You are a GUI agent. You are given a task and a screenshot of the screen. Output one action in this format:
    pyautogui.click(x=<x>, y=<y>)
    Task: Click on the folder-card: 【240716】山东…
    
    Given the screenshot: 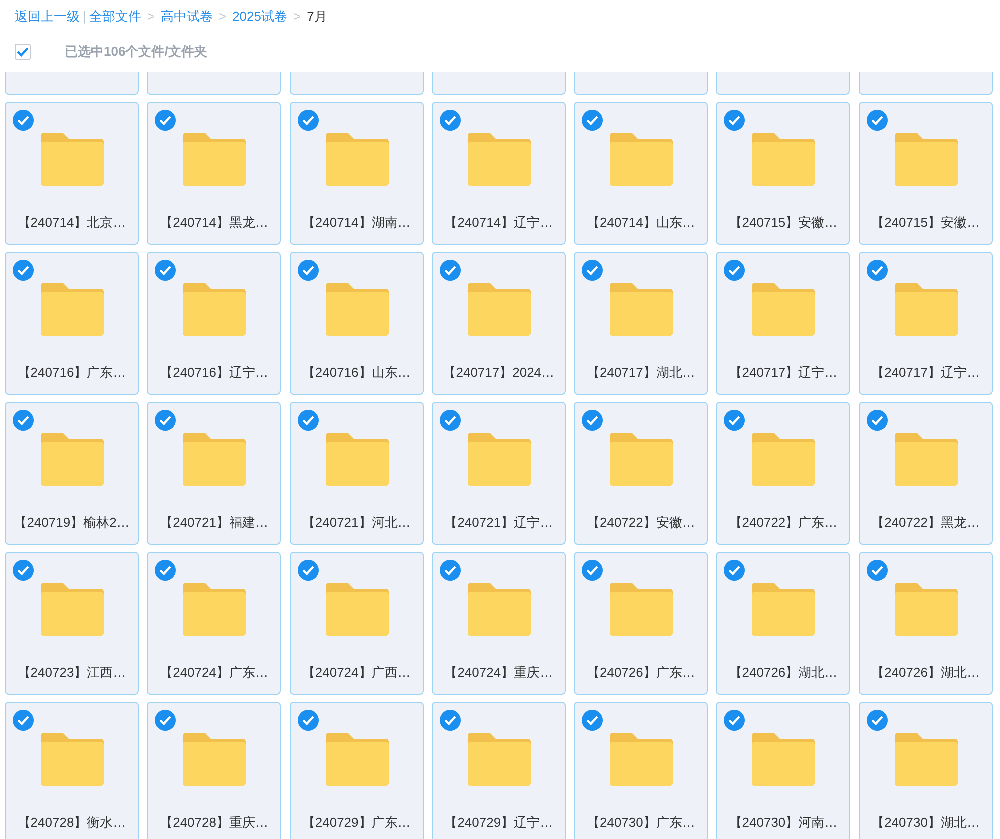 What is the action you would take?
    pyautogui.click(x=357, y=323)
    